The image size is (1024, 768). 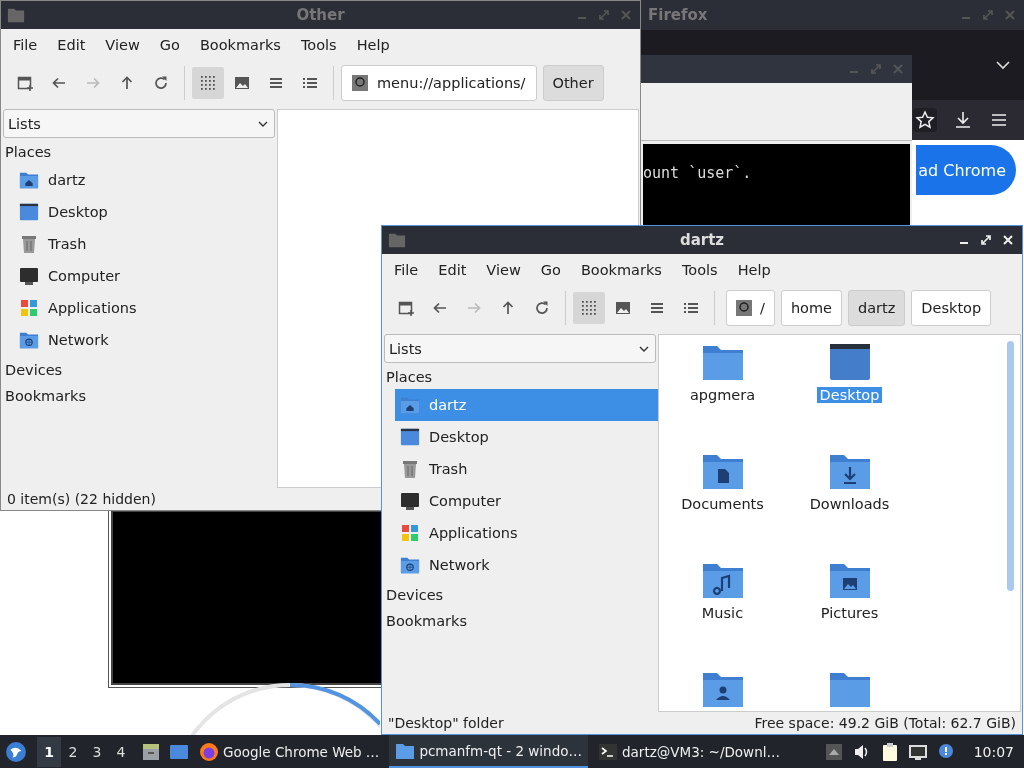 What do you see at coordinates (97, 751) in the screenshot?
I see `workspace-button: 3` at bounding box center [97, 751].